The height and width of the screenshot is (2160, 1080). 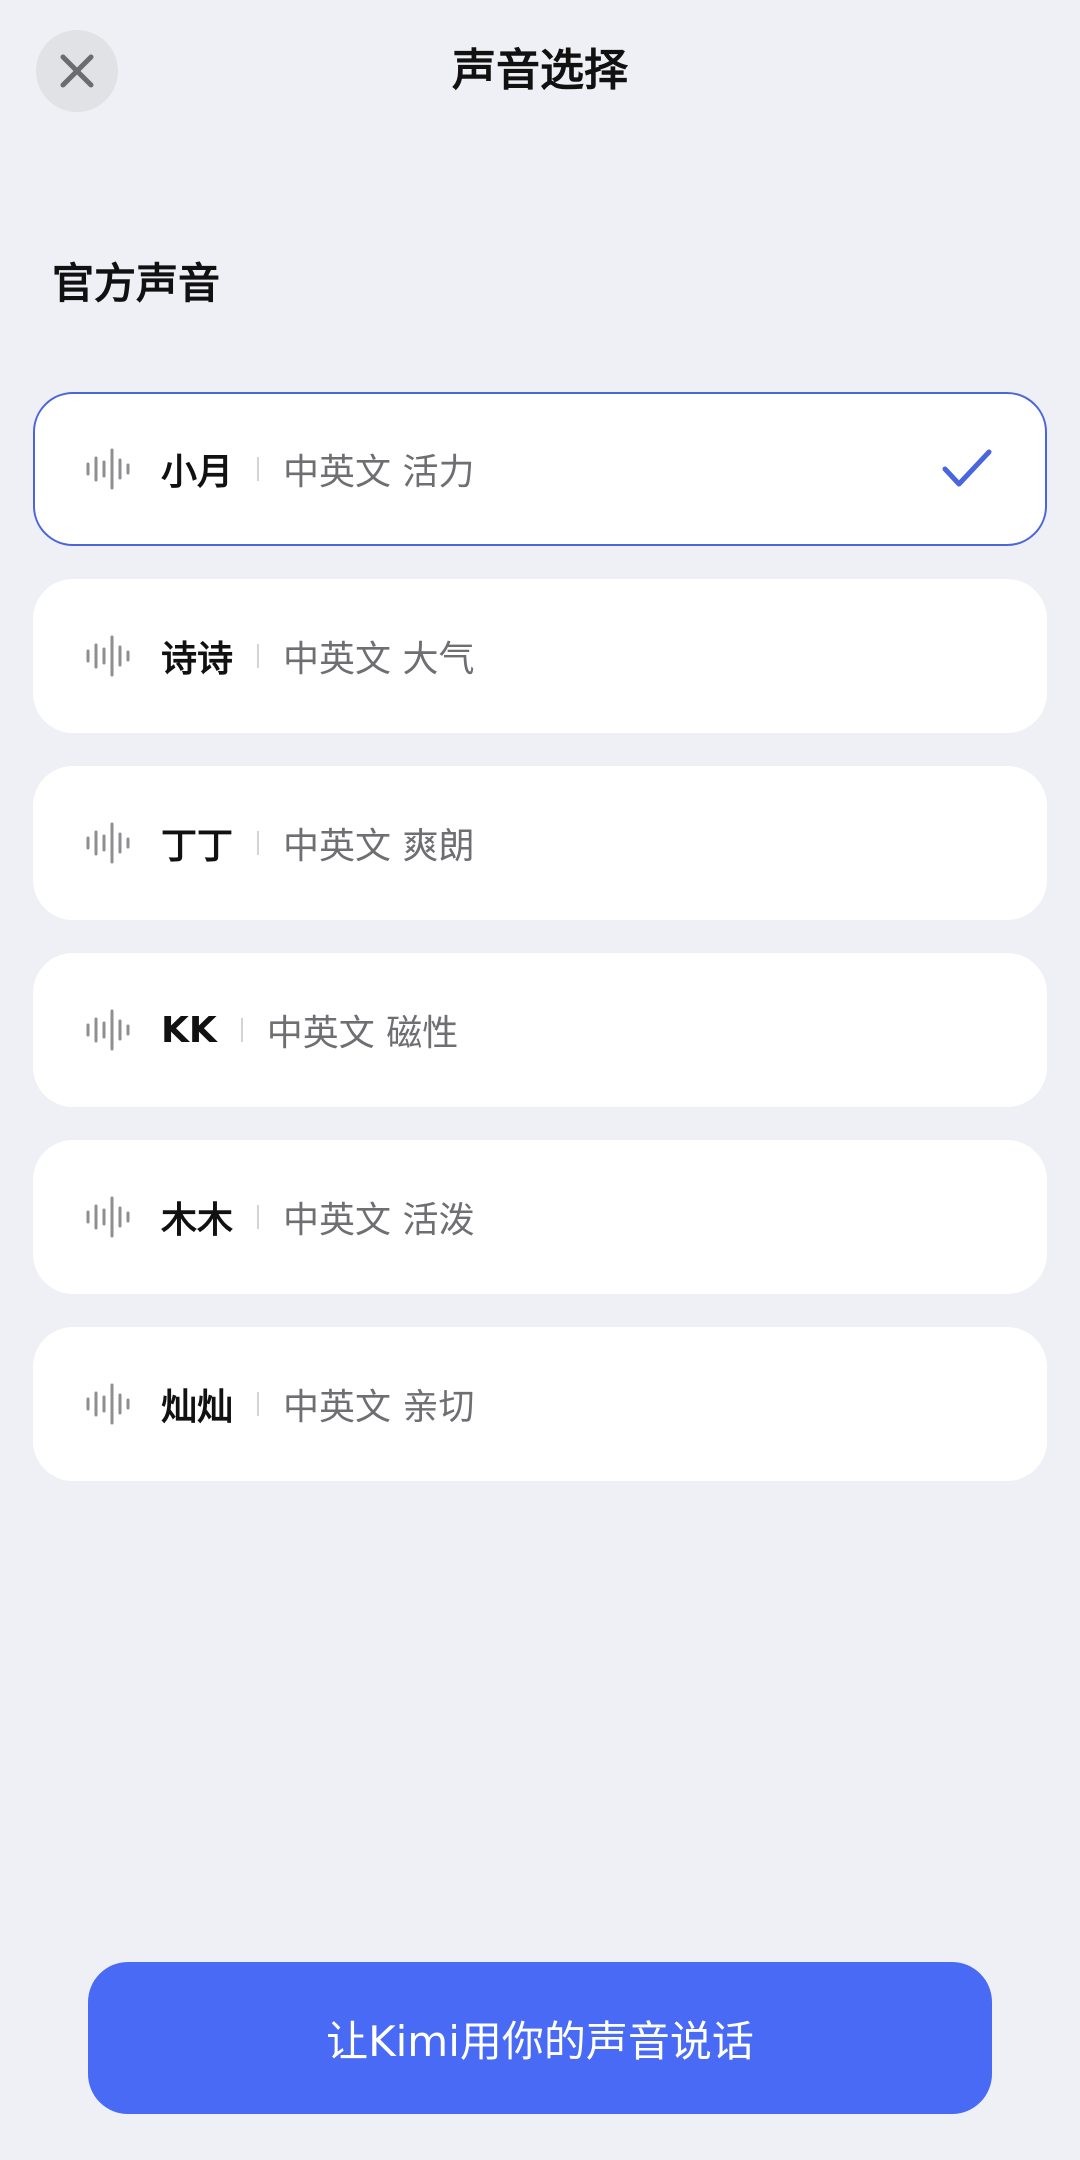 I want to click on voice-text: KK 中英文 磁性, so click(x=309, y=1030).